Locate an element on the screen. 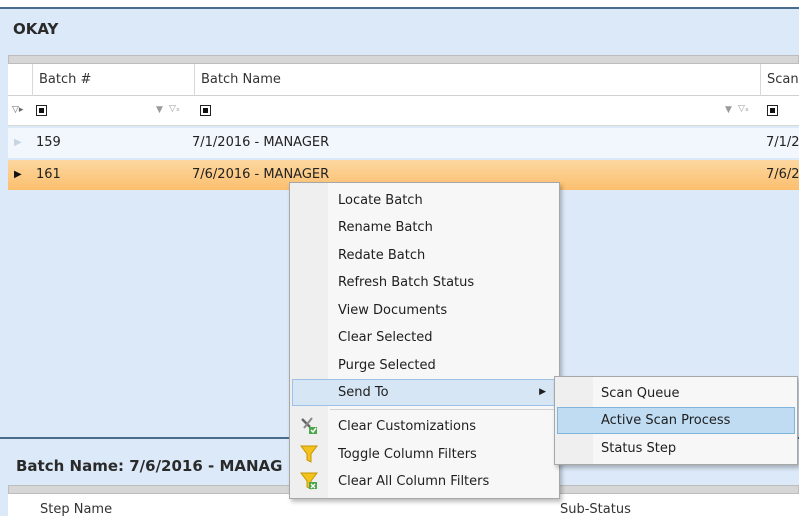 The width and height of the screenshot is (799, 517). menu-item-clear-all-column-filters: Clear All Column Filters is located at coordinates (424, 481).